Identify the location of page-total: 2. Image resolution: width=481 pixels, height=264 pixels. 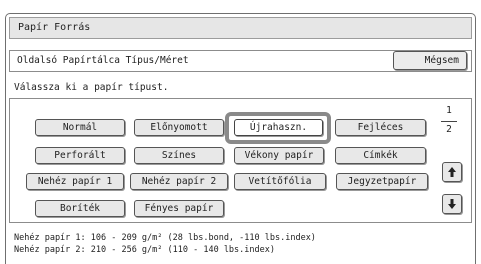
(449, 129).